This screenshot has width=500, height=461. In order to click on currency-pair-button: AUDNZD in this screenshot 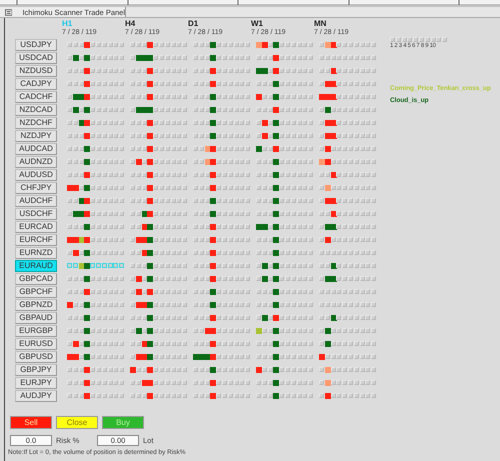, I will do `click(36, 162)`.